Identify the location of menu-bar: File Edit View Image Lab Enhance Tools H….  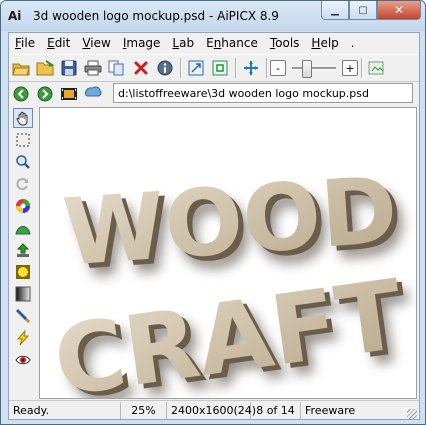
(214, 43).